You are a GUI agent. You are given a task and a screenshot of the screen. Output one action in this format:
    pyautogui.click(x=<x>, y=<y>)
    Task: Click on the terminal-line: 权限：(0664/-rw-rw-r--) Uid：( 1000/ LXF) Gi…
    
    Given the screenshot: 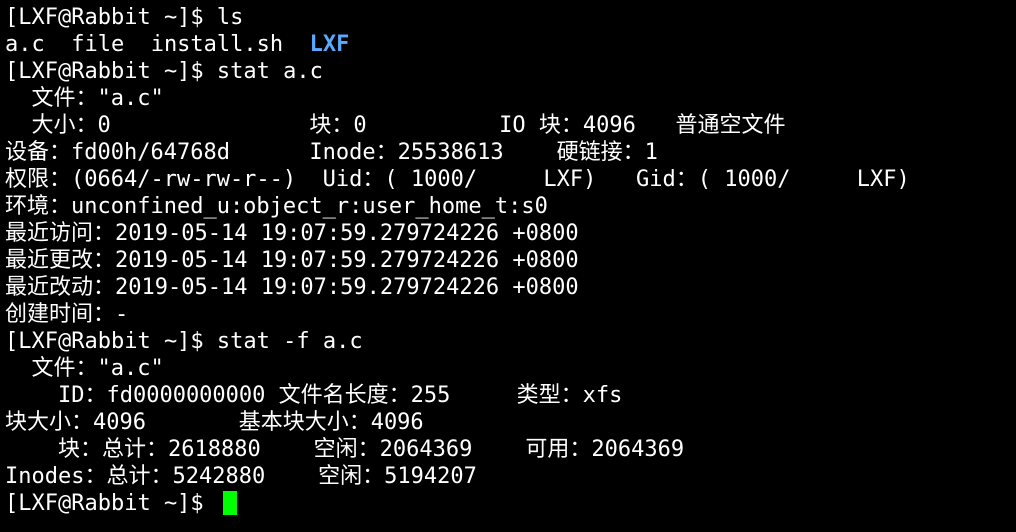 What is the action you would take?
    pyautogui.click(x=457, y=179)
    